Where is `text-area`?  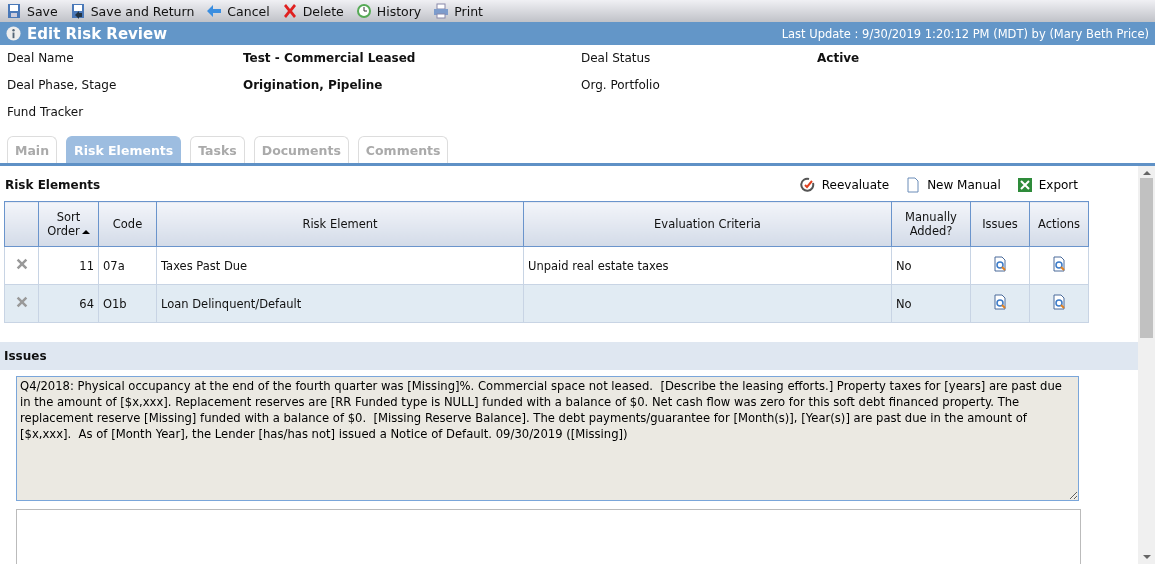 text-area is located at coordinates (548, 536).